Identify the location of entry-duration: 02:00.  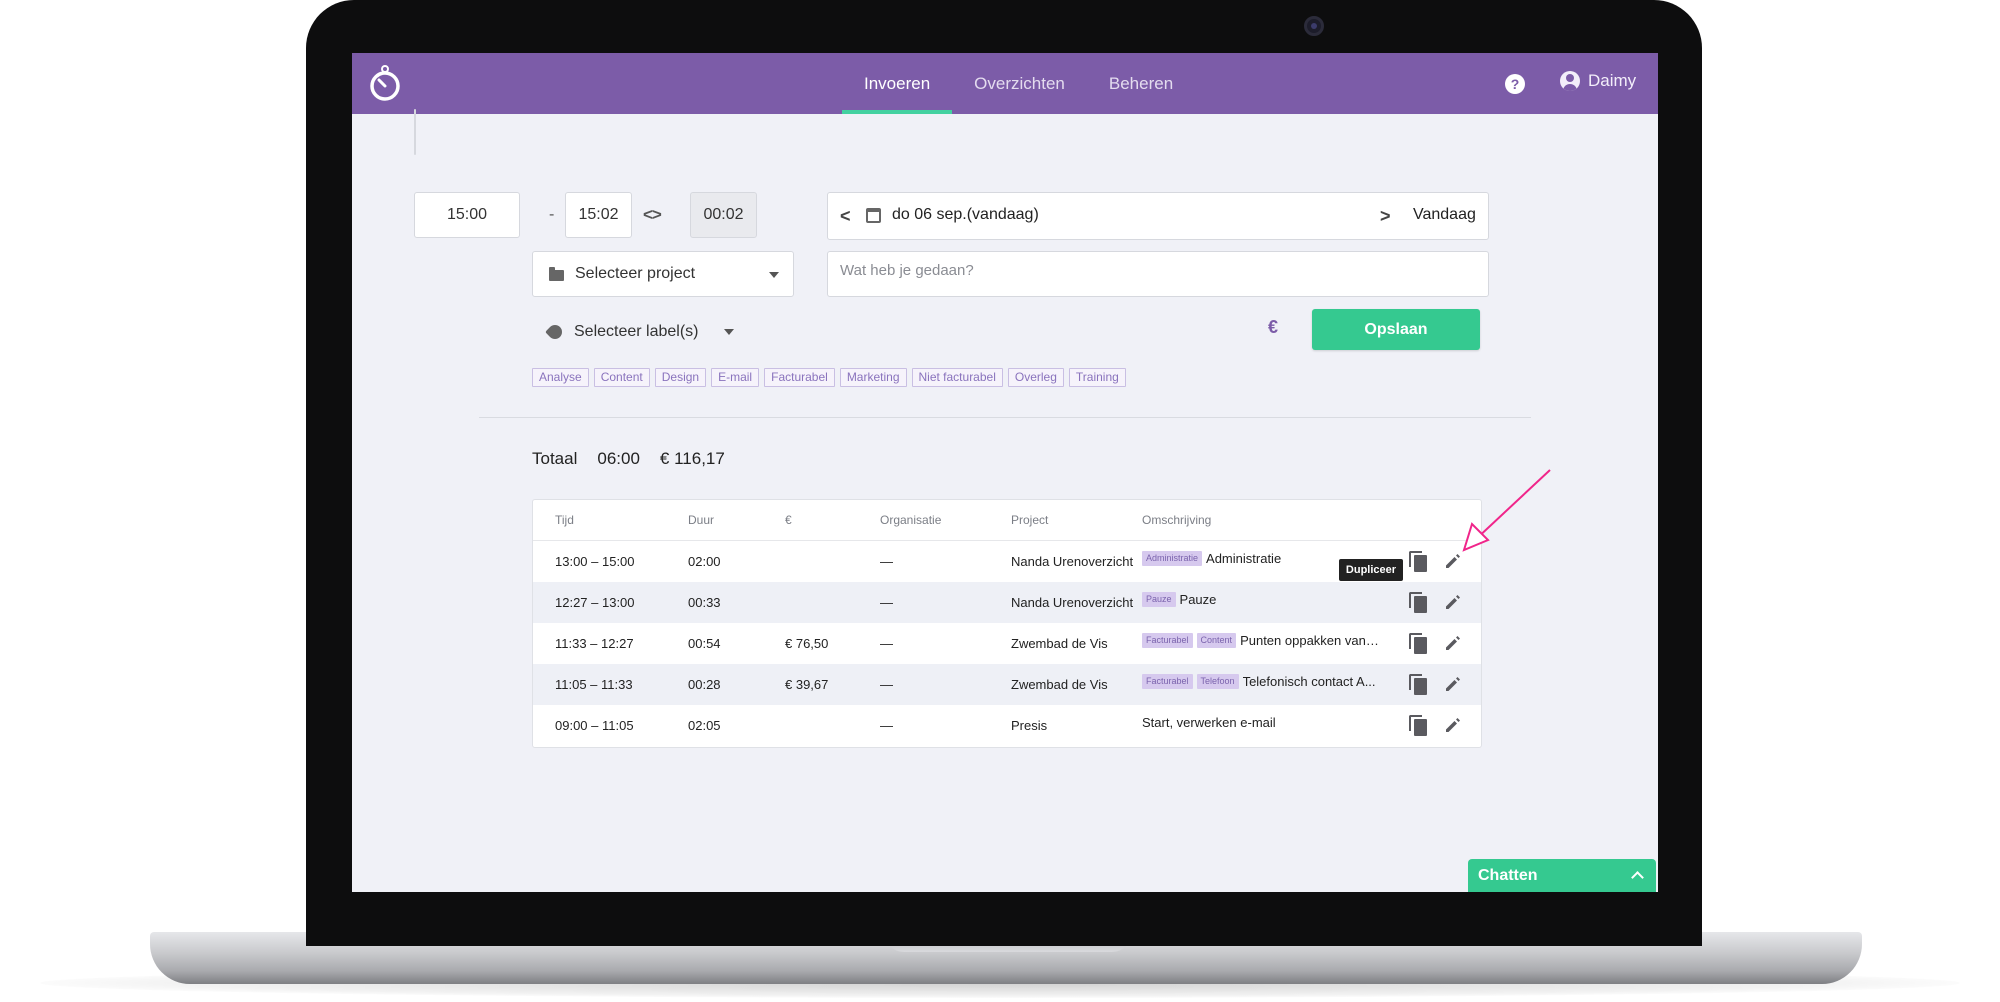
(704, 561).